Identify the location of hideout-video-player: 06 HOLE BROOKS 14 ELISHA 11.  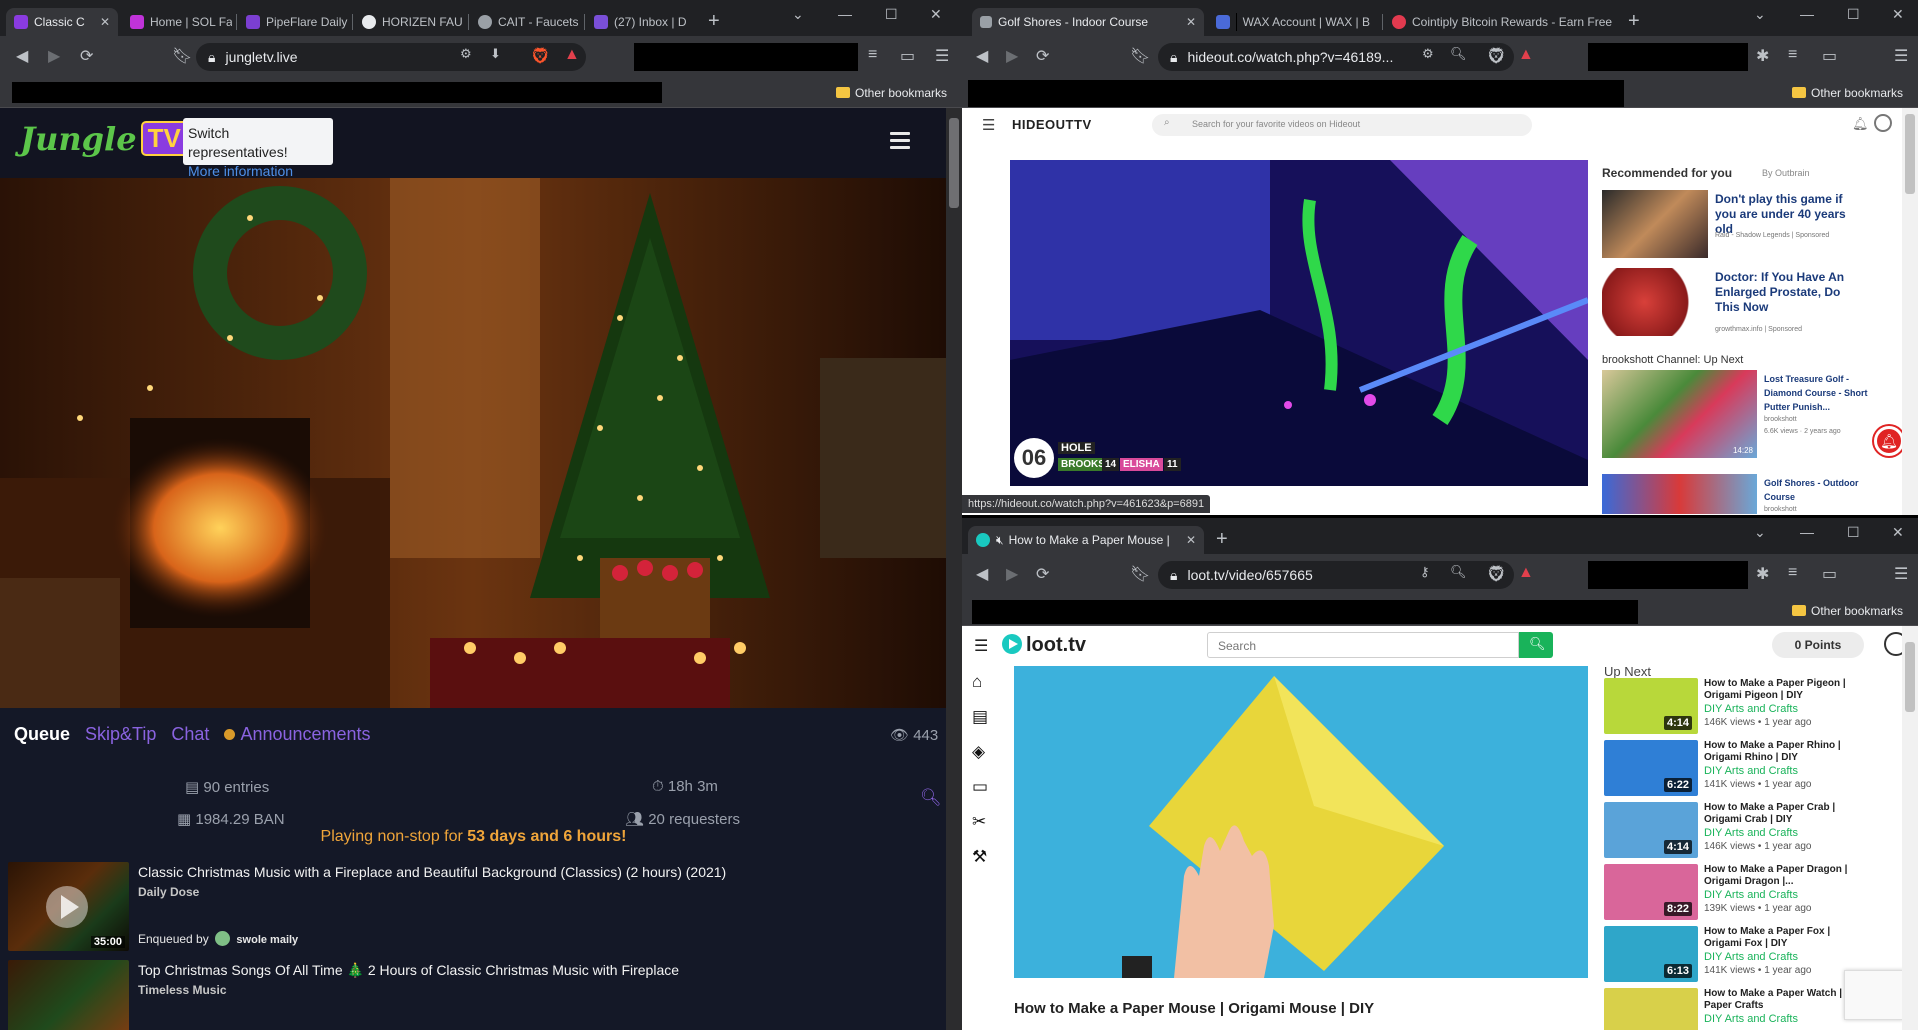
(1299, 323).